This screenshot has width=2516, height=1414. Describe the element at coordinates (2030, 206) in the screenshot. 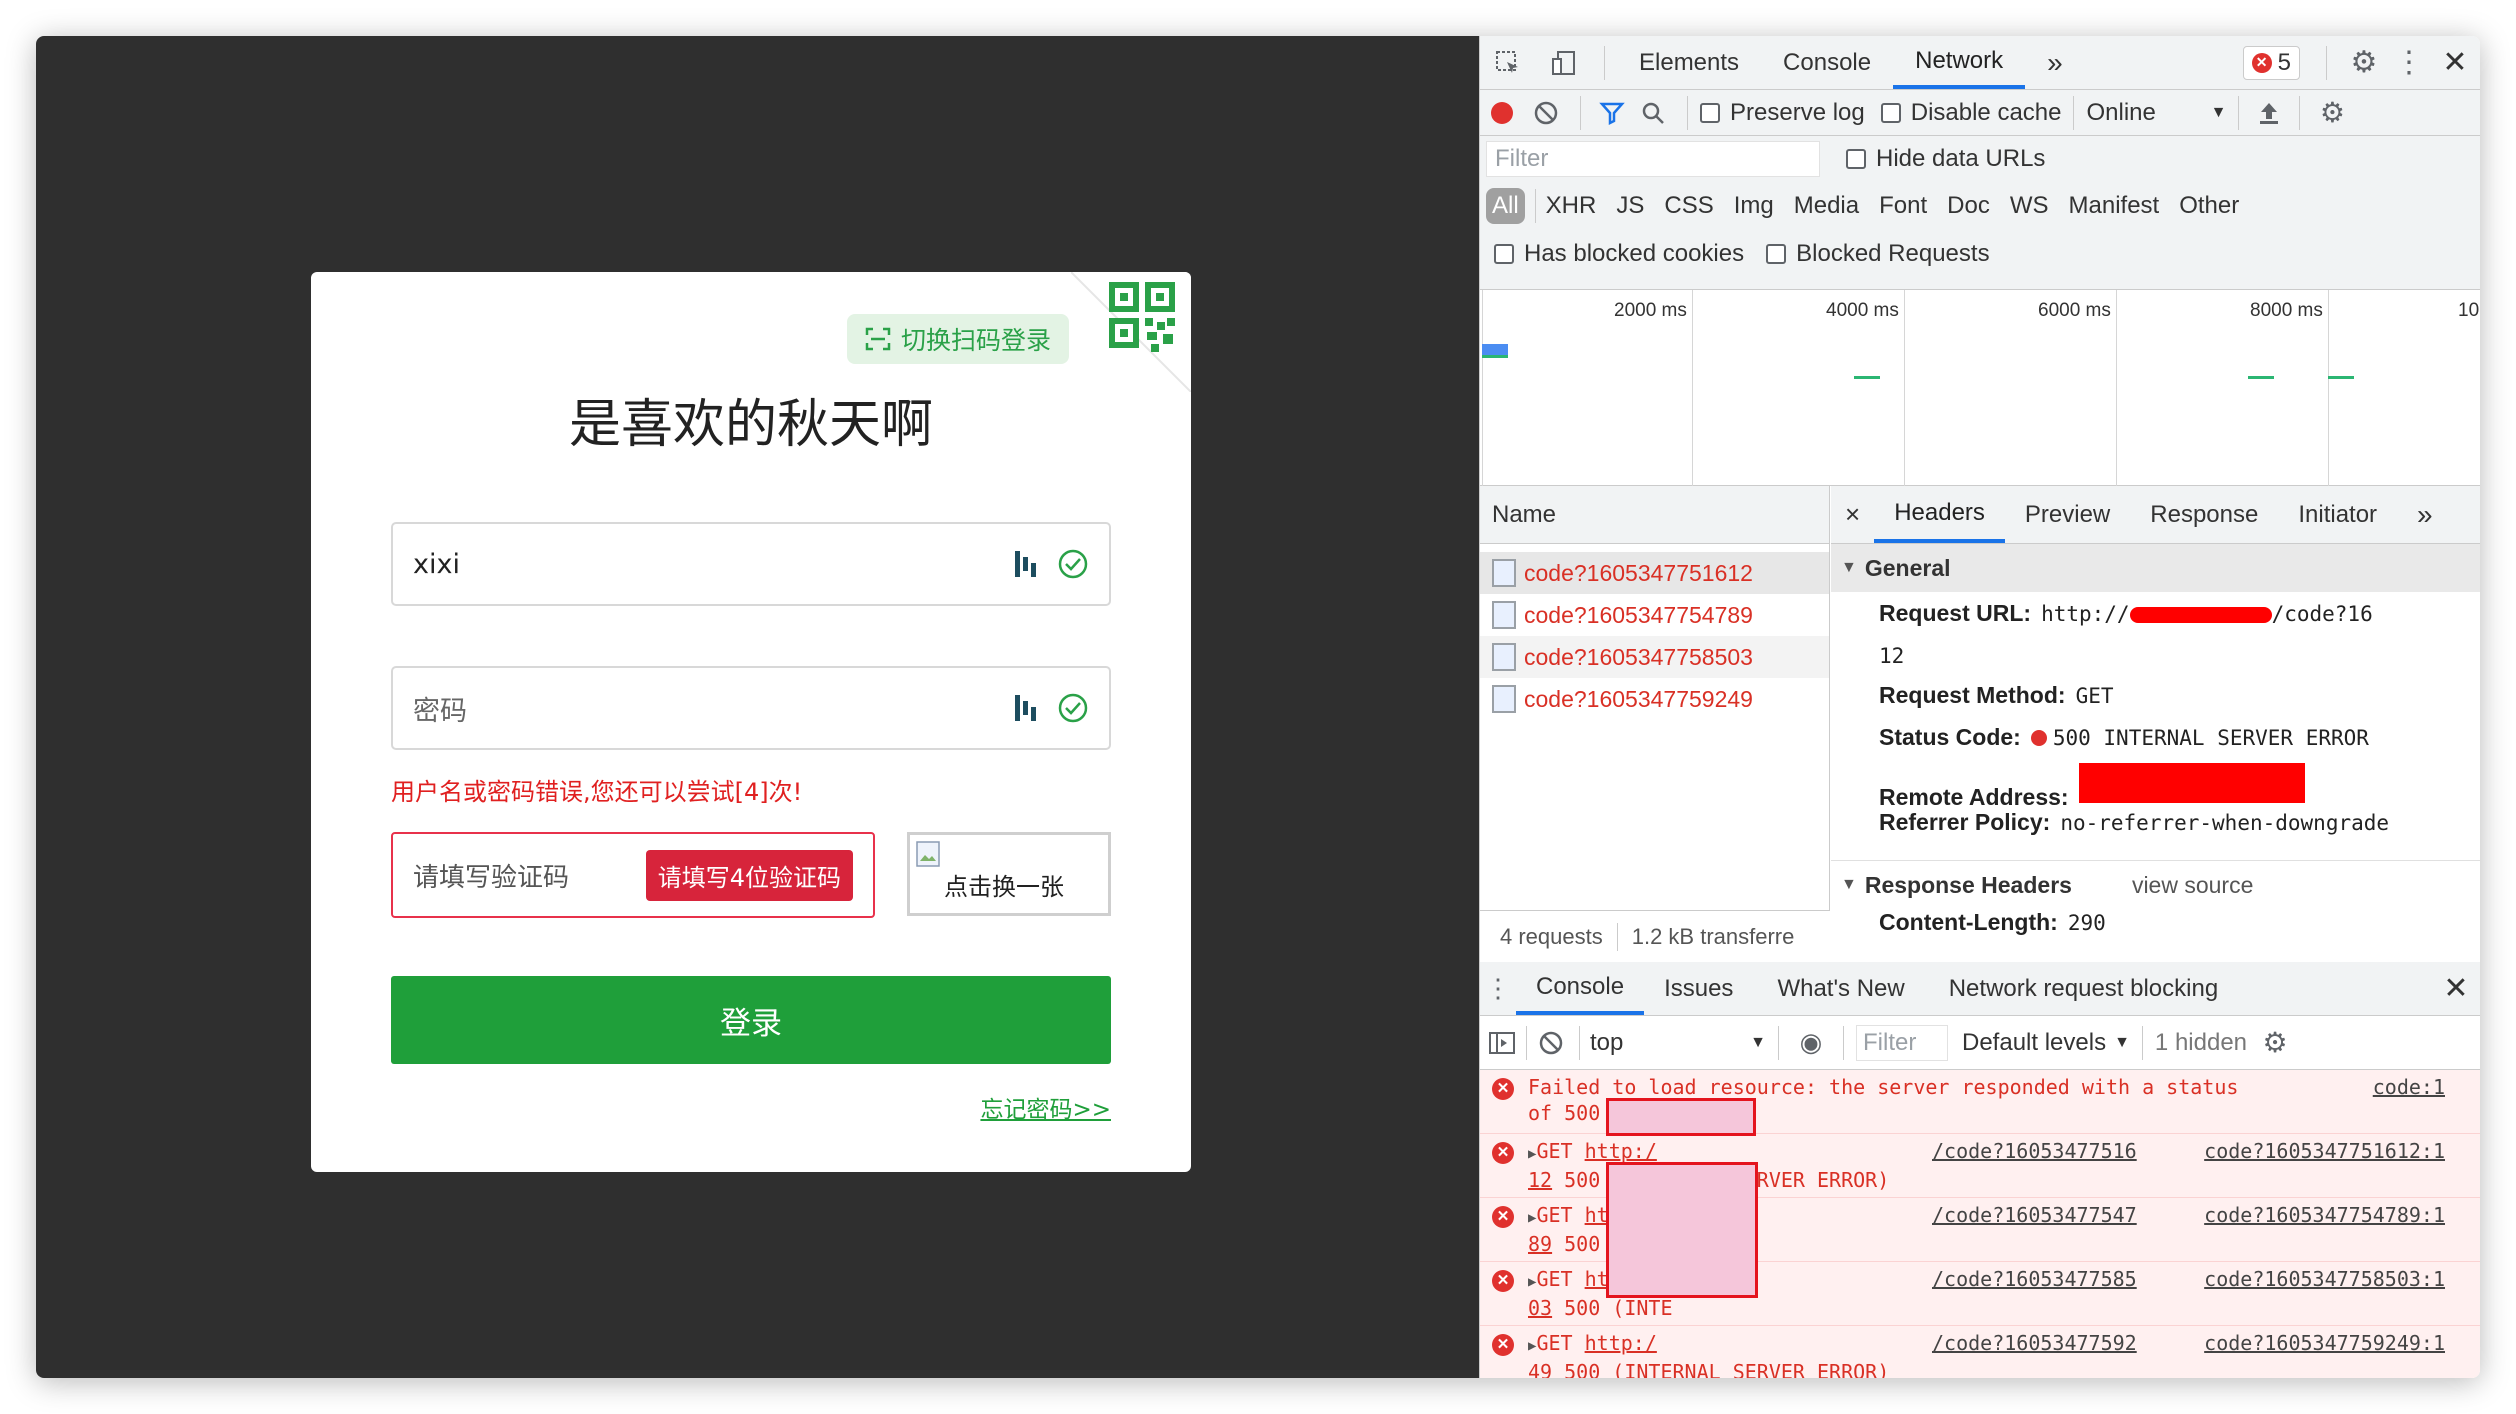

I see `type-filter-ws: WS` at that location.